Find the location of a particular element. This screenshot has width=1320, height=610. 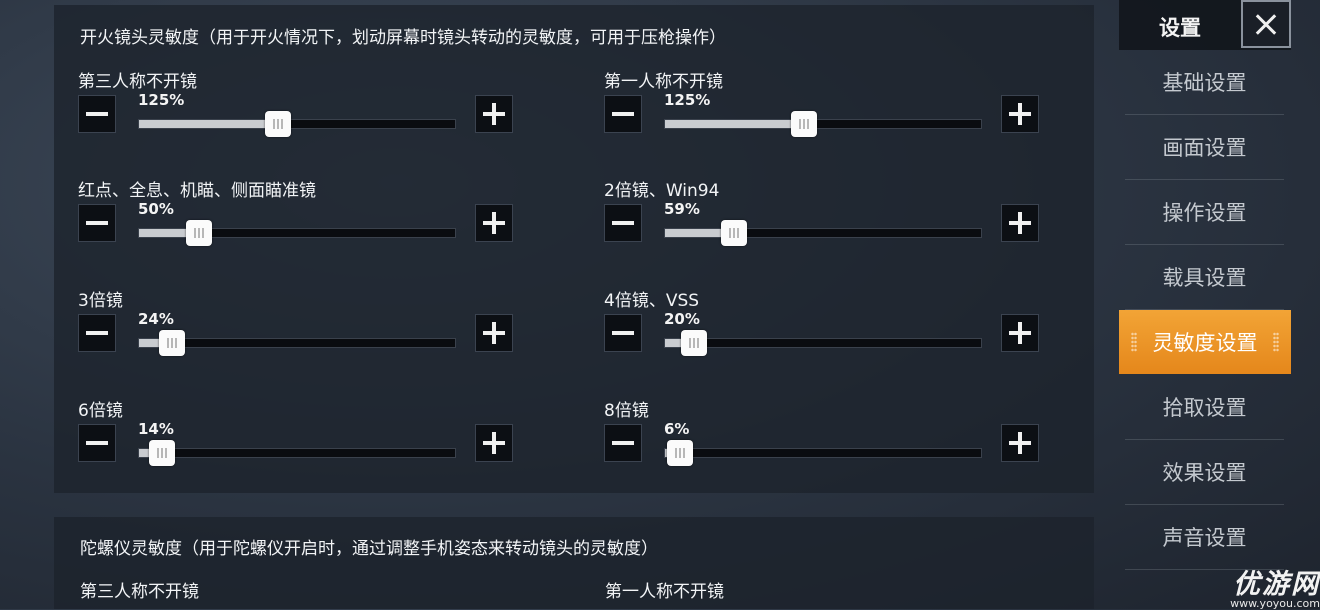

sensitivity-setting: 第一人称不开镜 125% is located at coordinates (839, 112).